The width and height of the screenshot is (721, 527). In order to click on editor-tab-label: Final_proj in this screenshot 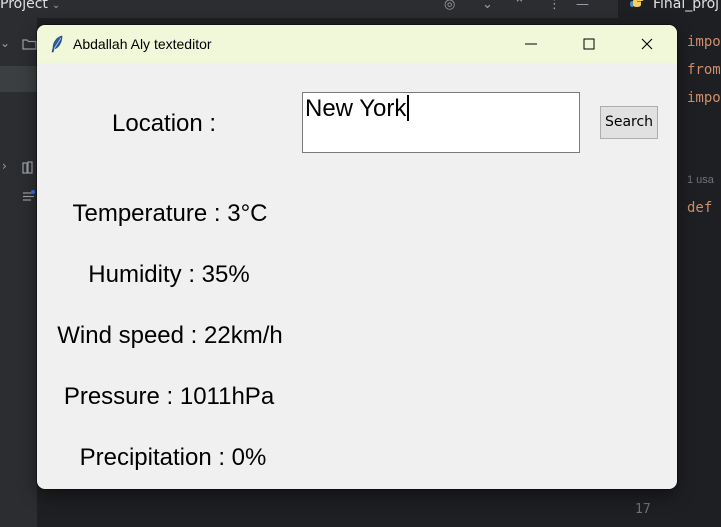, I will do `click(686, 6)`.